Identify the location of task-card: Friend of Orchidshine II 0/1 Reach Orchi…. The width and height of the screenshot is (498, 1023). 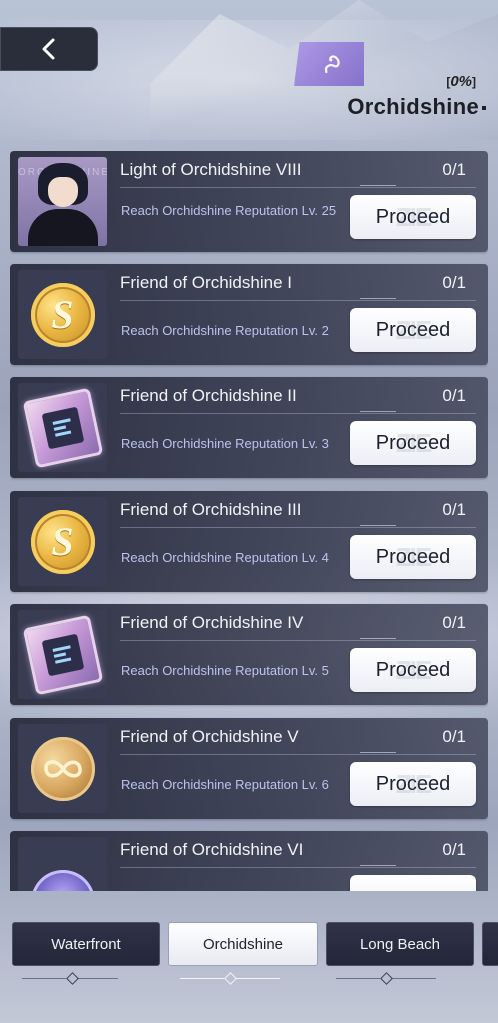
(249, 427).